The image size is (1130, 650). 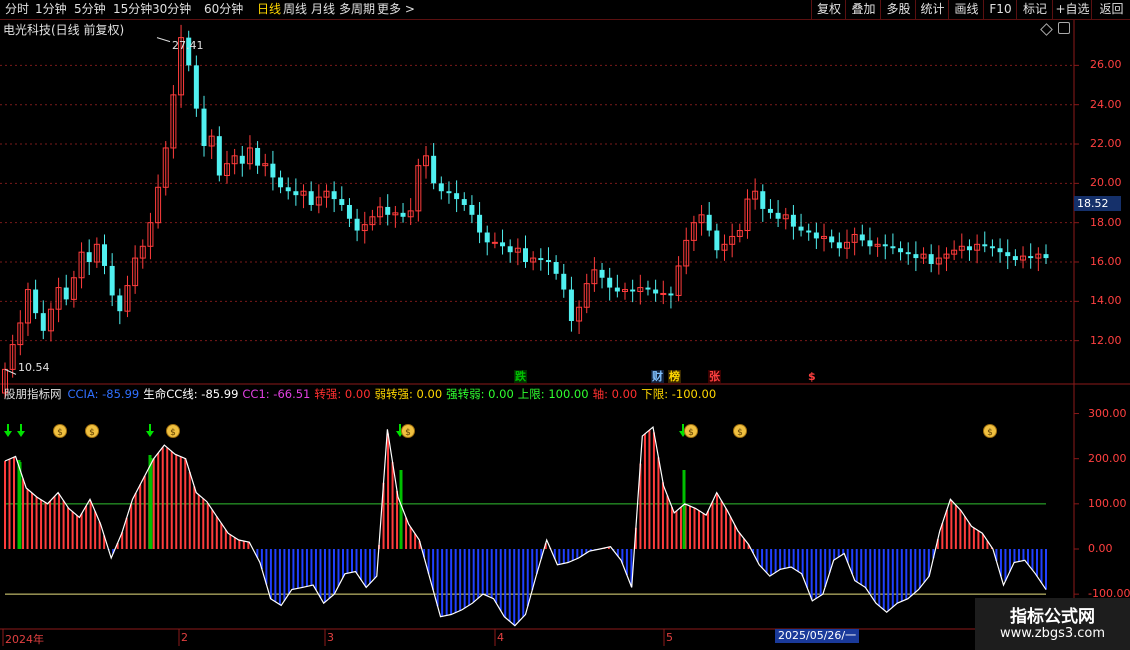 What do you see at coordinates (679, 394) in the screenshot?
I see `indicator-value-8: 下限: -100.00` at bounding box center [679, 394].